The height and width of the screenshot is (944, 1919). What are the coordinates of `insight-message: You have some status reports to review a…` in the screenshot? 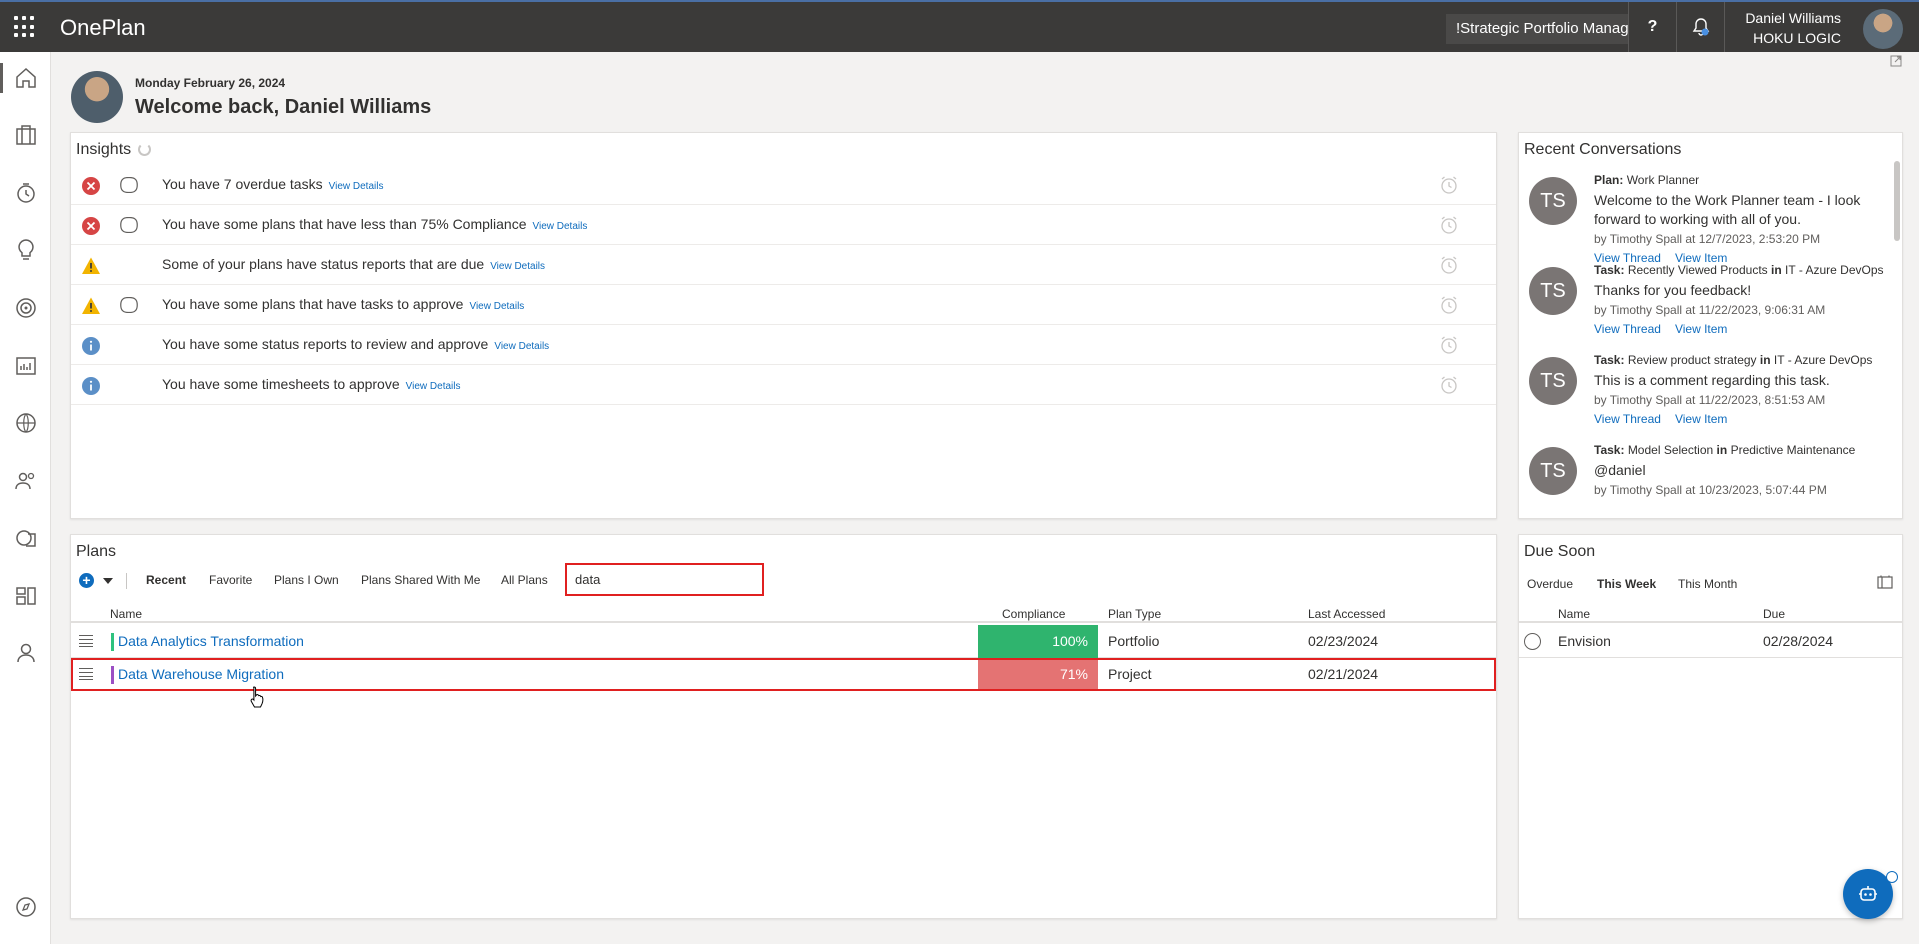 It's located at (325, 344).